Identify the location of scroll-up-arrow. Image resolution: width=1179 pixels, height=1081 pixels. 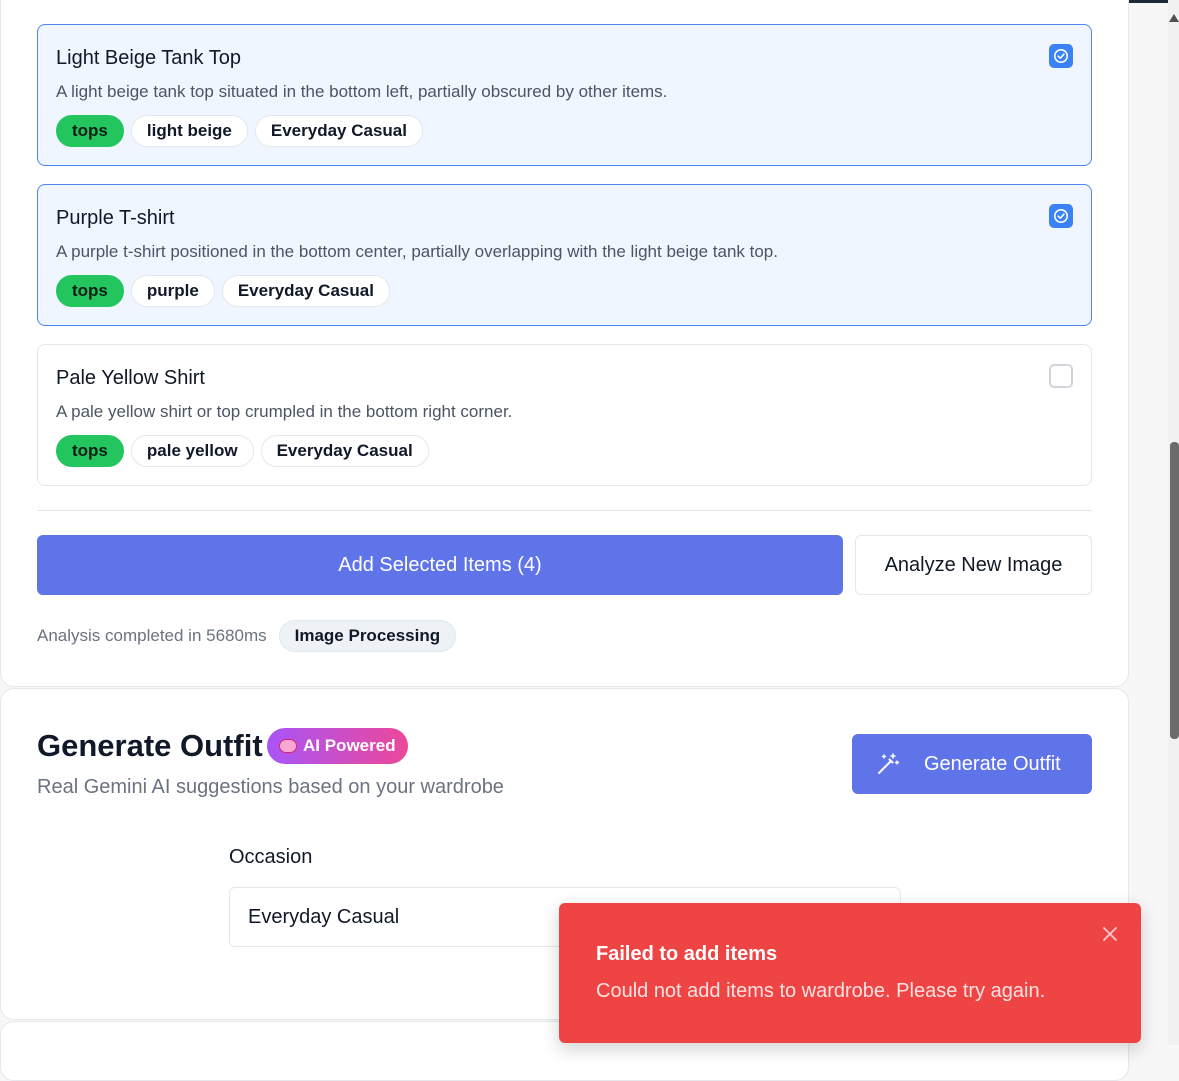
(1174, 18).